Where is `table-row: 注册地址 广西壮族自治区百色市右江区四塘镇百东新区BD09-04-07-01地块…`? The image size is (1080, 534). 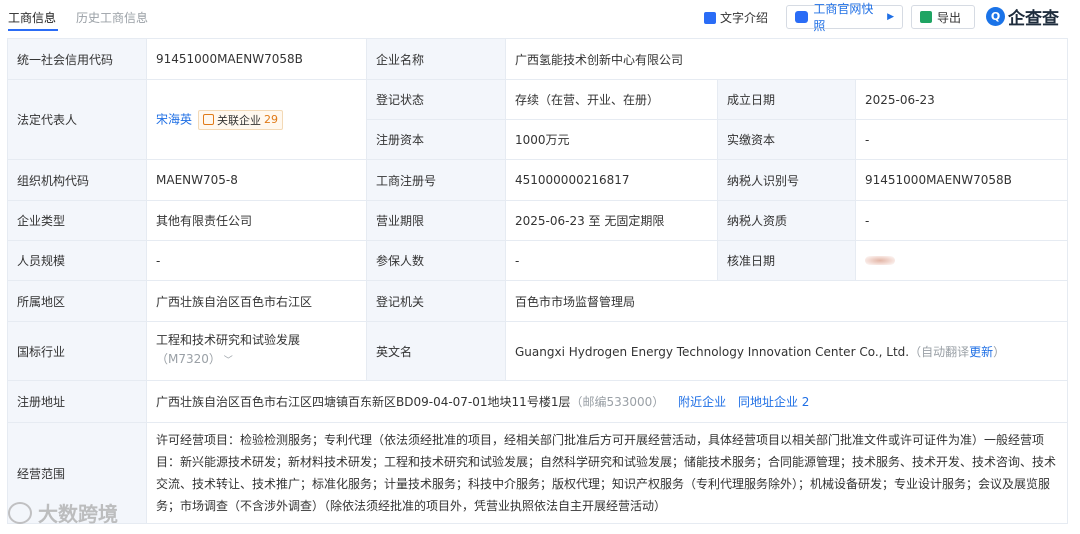
table-row: 注册地址 广西壮族自治区百色市右江区四塘镇百东新区BD09-04-07-01地块… is located at coordinates (538, 401).